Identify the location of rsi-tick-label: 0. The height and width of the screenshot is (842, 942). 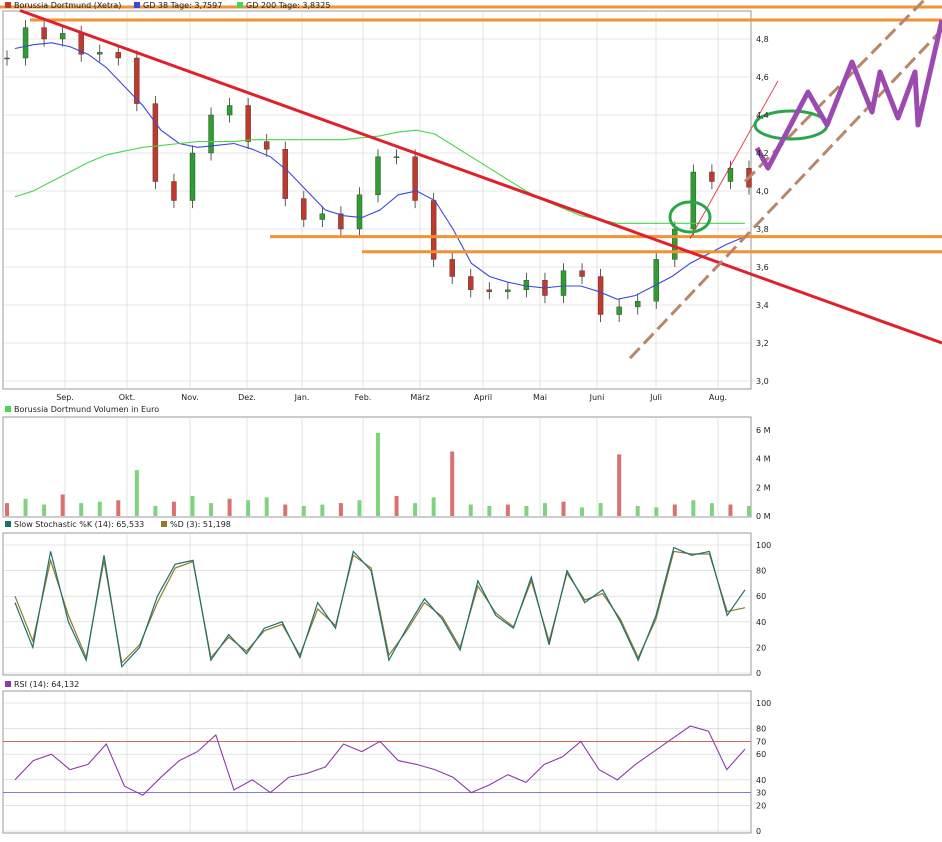
(758, 831).